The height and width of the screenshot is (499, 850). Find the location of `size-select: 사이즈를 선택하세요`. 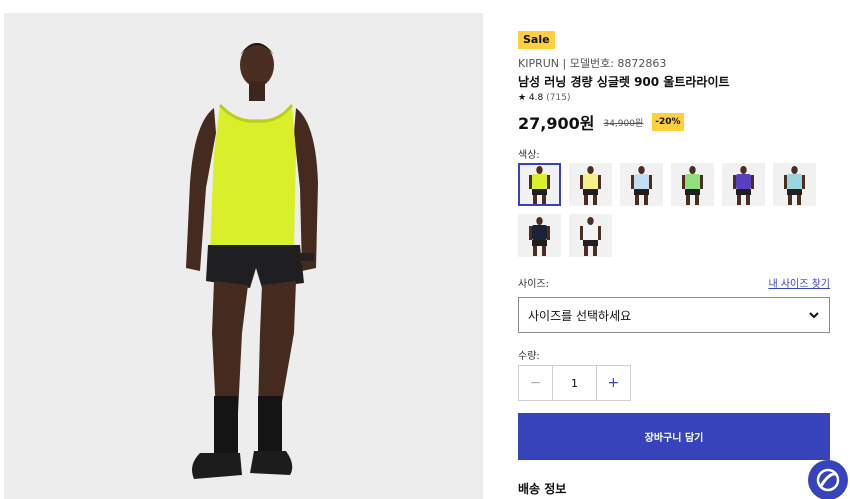

size-select: 사이즈를 선택하세요 is located at coordinates (674, 315).